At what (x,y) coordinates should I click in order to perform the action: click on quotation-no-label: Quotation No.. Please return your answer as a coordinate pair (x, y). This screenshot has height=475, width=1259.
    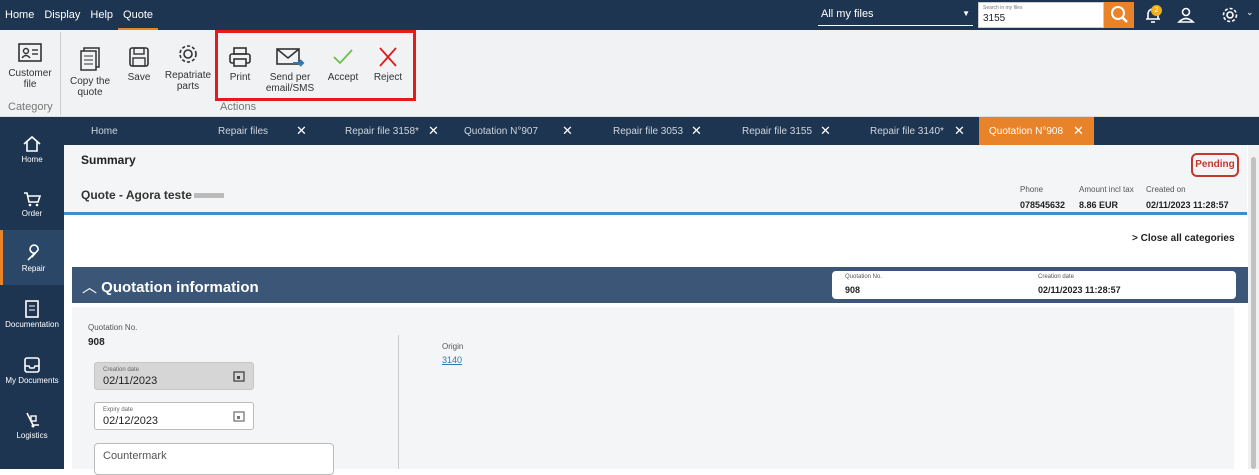
    Looking at the image, I should click on (864, 277).